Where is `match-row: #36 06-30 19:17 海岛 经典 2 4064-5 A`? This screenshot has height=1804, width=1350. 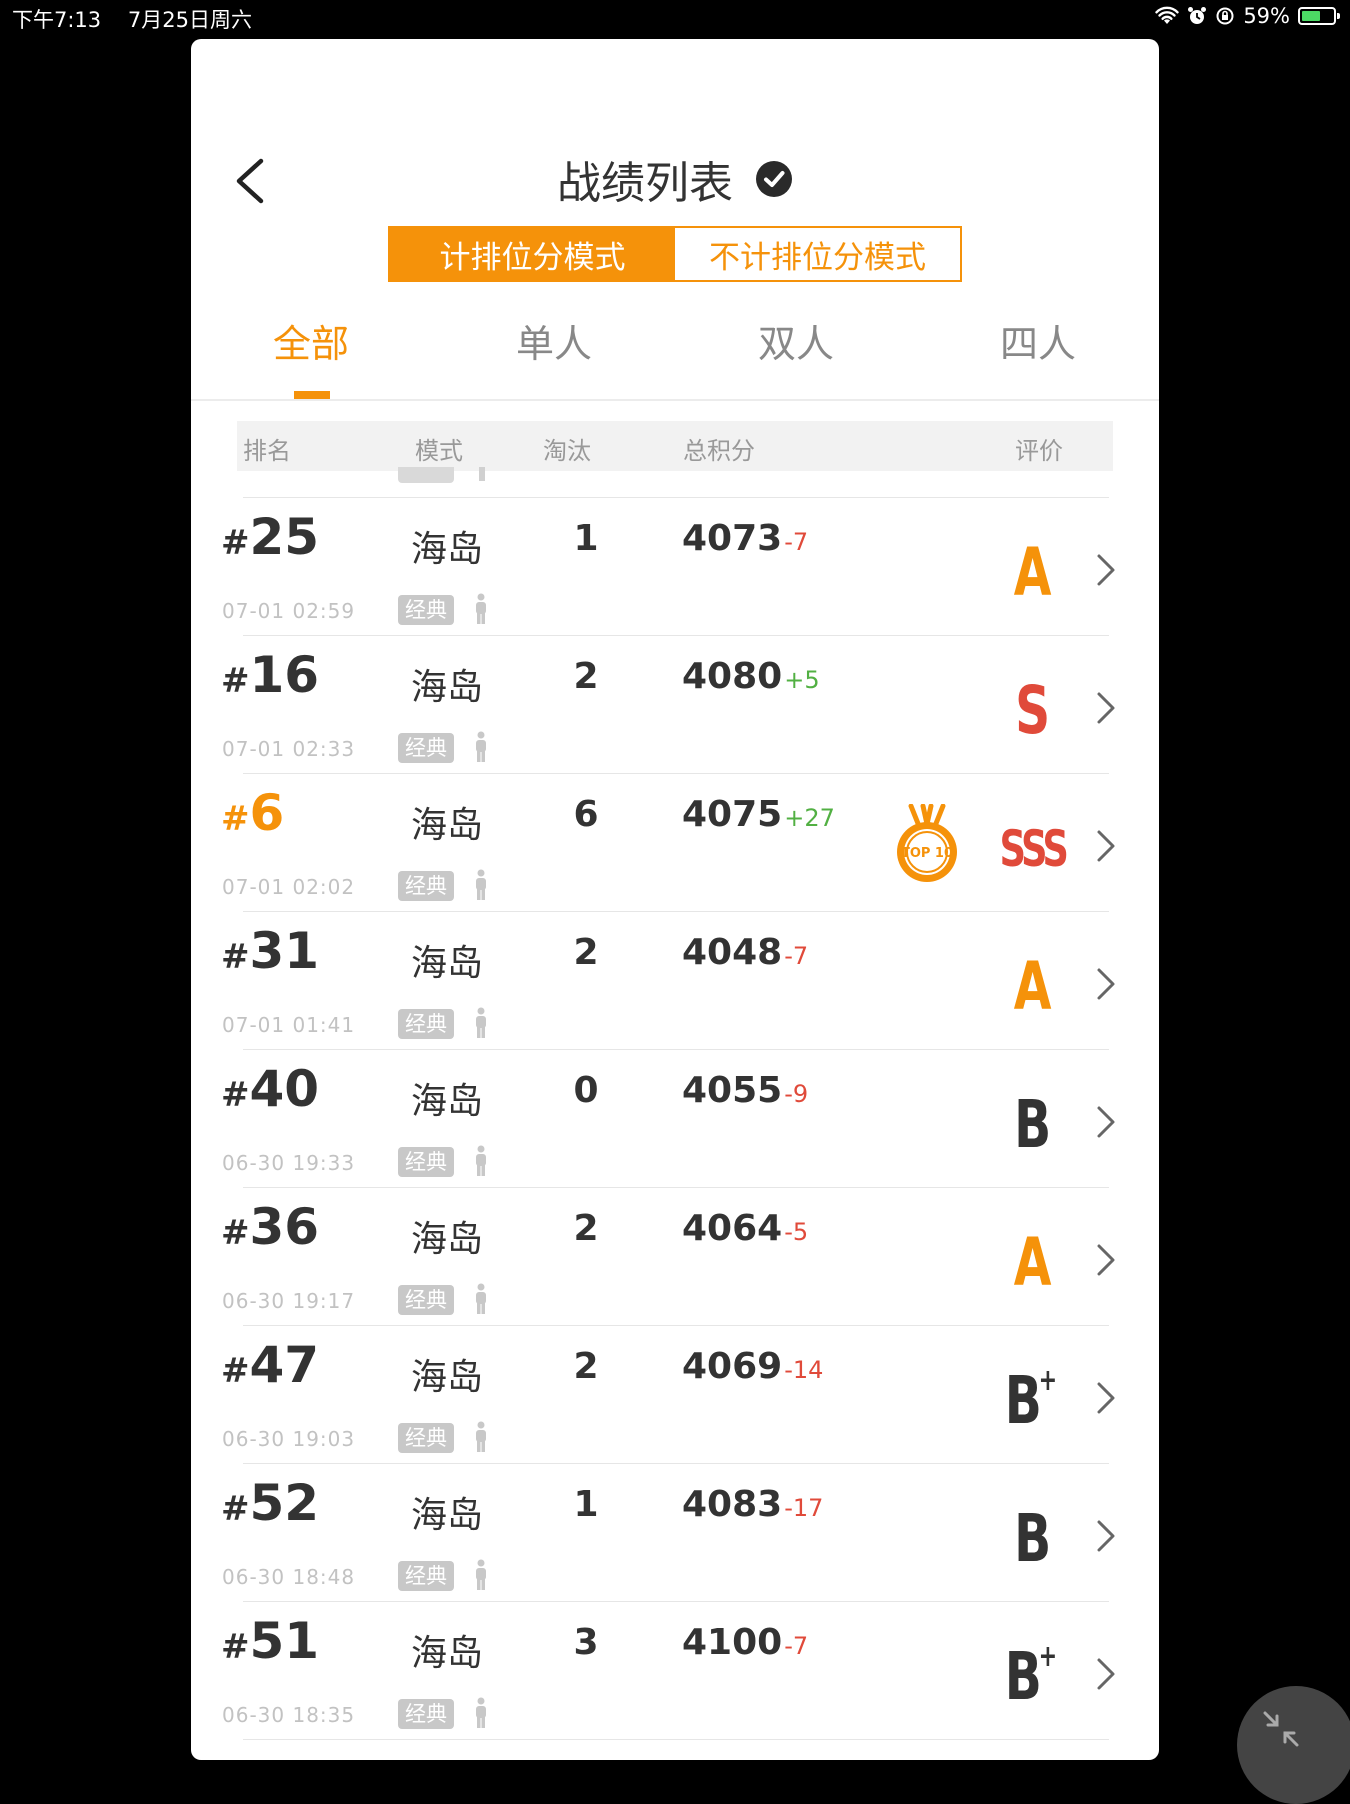
match-row: #36 06-30 19:17 海岛 经典 2 4064-5 A is located at coordinates (675, 1257).